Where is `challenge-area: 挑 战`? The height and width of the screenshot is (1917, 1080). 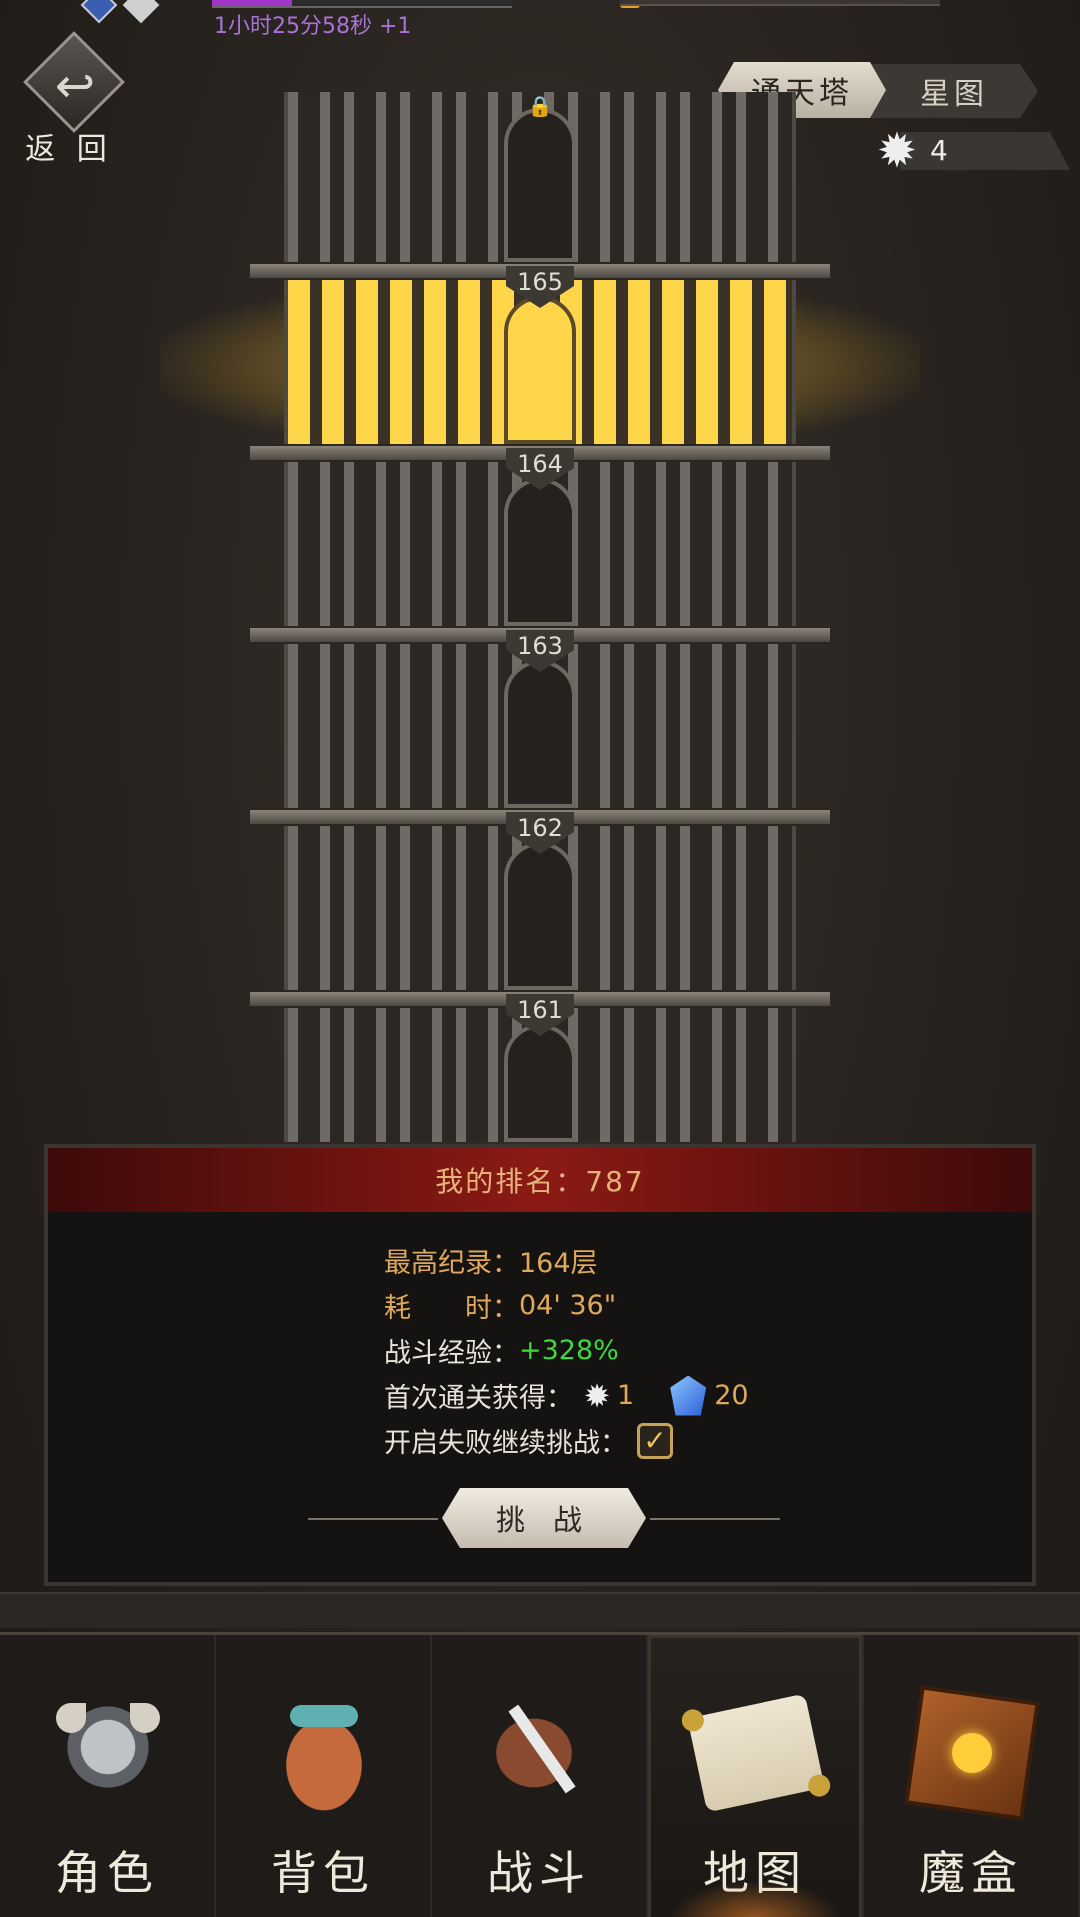 challenge-area: 挑 战 is located at coordinates (544, 1519).